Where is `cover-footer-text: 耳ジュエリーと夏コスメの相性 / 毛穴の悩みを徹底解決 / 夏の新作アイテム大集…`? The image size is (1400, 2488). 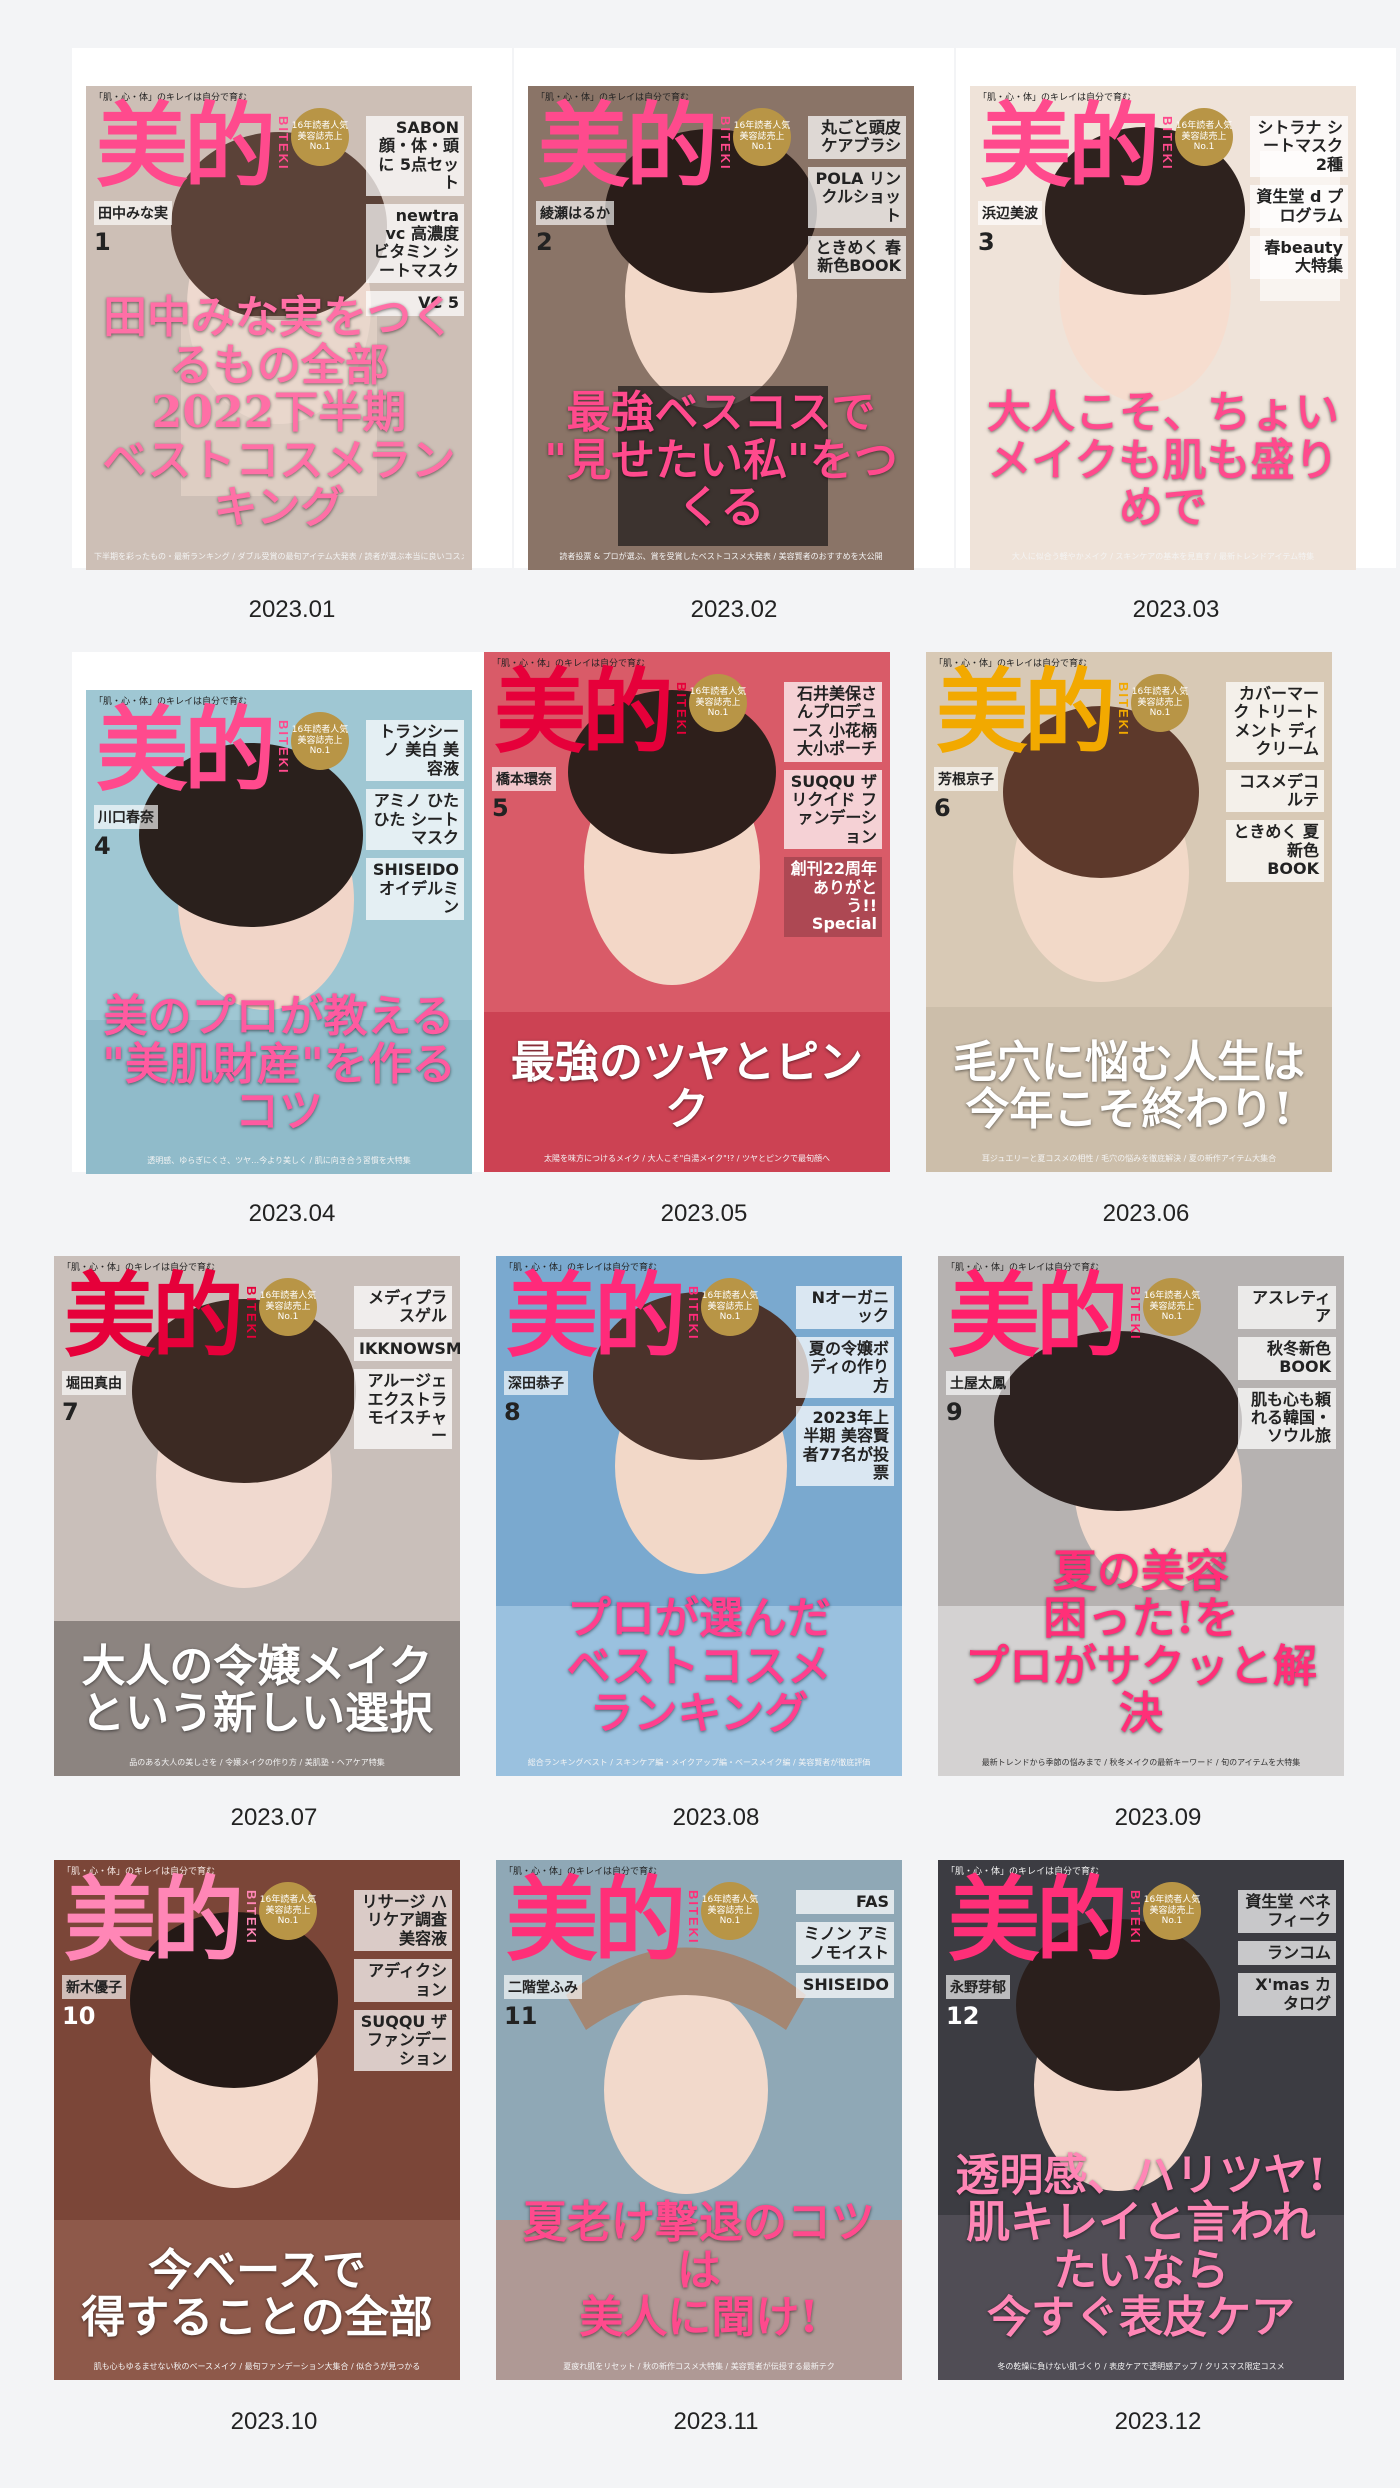
cover-footer-text: 耳ジュエリーと夏コスメの相性 / 毛穴の悩みを徹底解決 / 夏の新作アイテム大集… is located at coordinates (1129, 1158).